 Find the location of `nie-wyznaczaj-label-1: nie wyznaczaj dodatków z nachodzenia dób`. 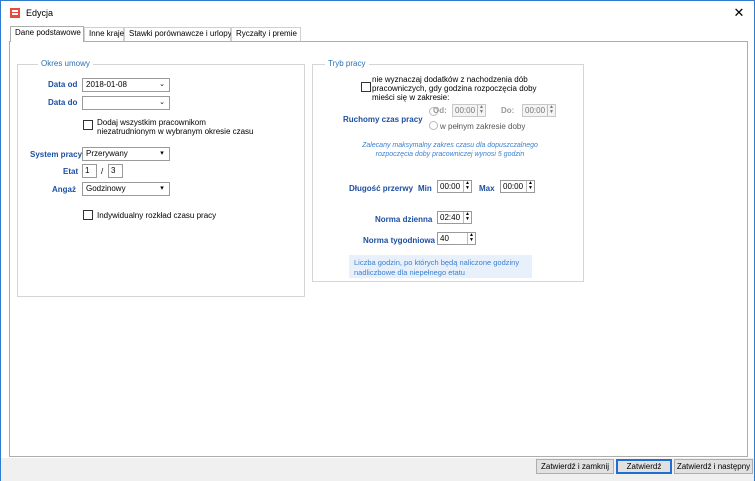

nie-wyznaczaj-label-1: nie wyznaczaj dodatków z nachodzenia dób is located at coordinates (450, 79).